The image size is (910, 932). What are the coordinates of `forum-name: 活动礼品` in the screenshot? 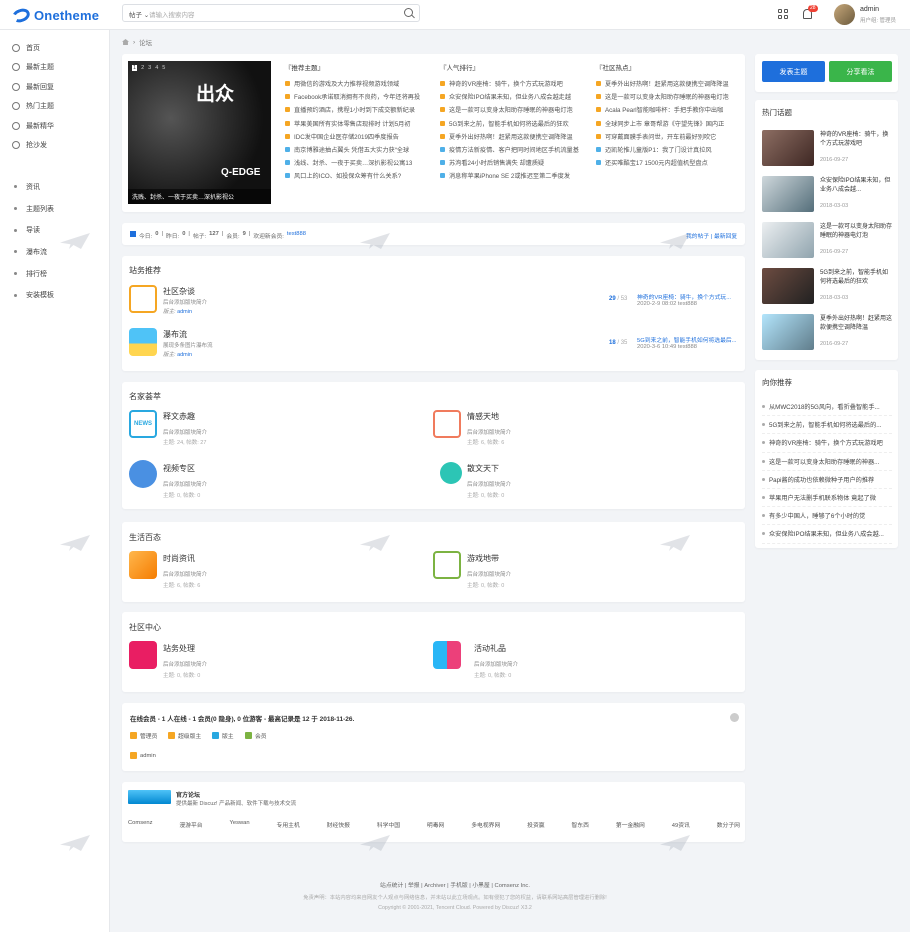 It's located at (490, 648).